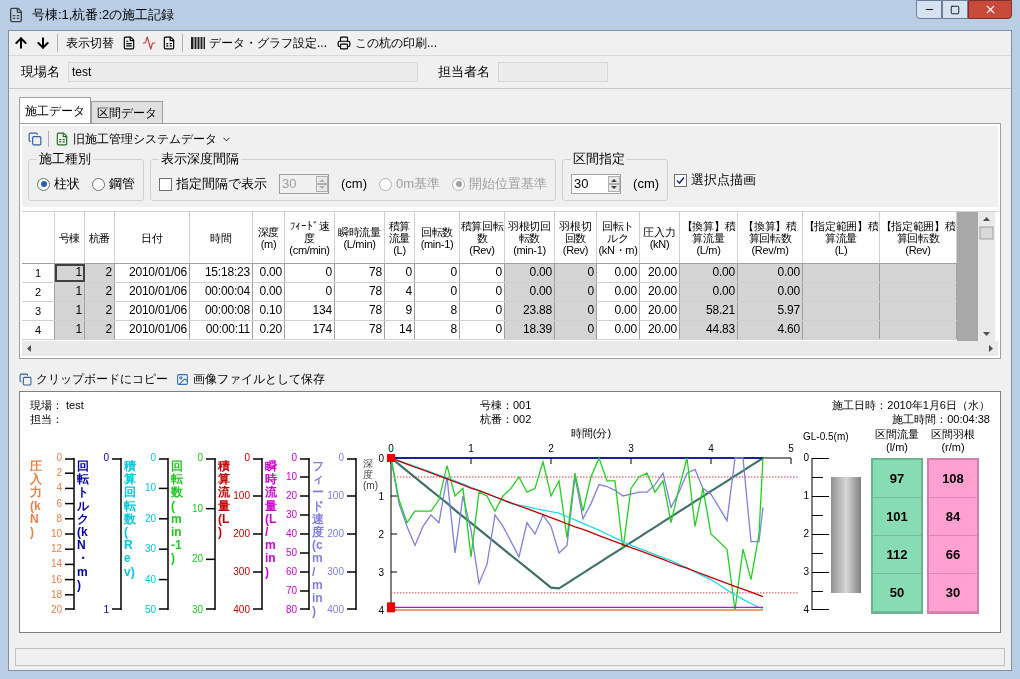 This screenshot has height=679, width=1020. I want to click on maximize-button, so click(955, 9).